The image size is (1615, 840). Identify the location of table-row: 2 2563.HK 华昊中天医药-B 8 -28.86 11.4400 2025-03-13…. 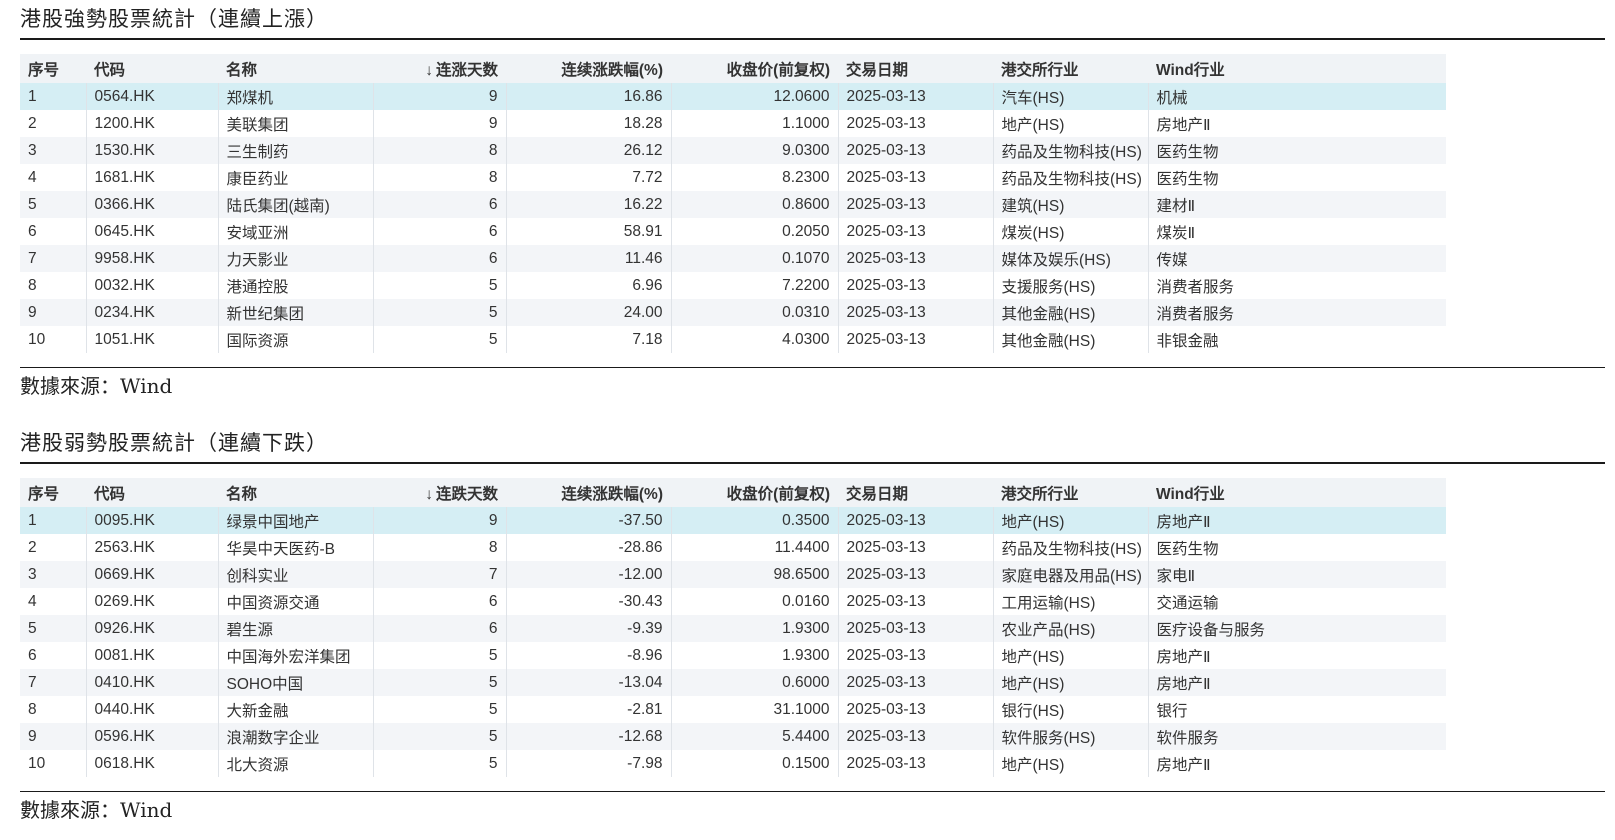
(812, 547).